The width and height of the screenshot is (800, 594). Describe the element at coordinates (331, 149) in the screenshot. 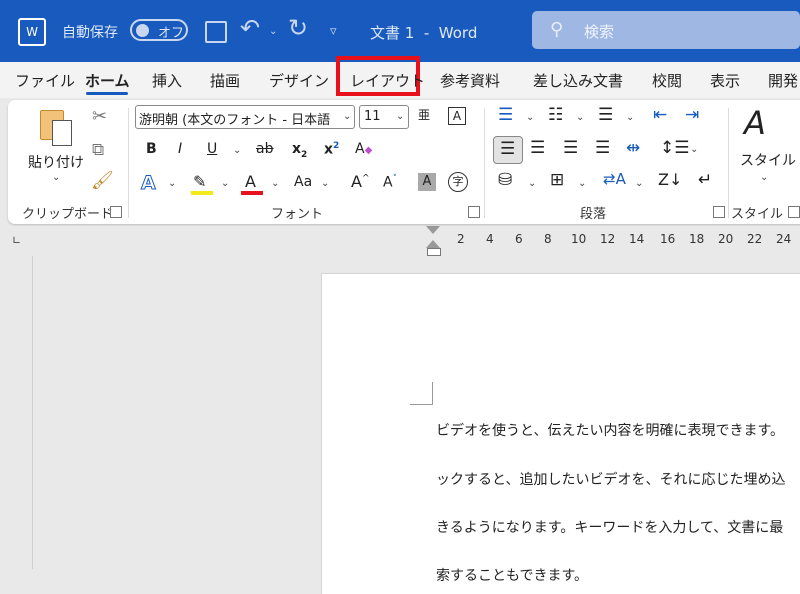

I see `superscript-icon: x2` at that location.